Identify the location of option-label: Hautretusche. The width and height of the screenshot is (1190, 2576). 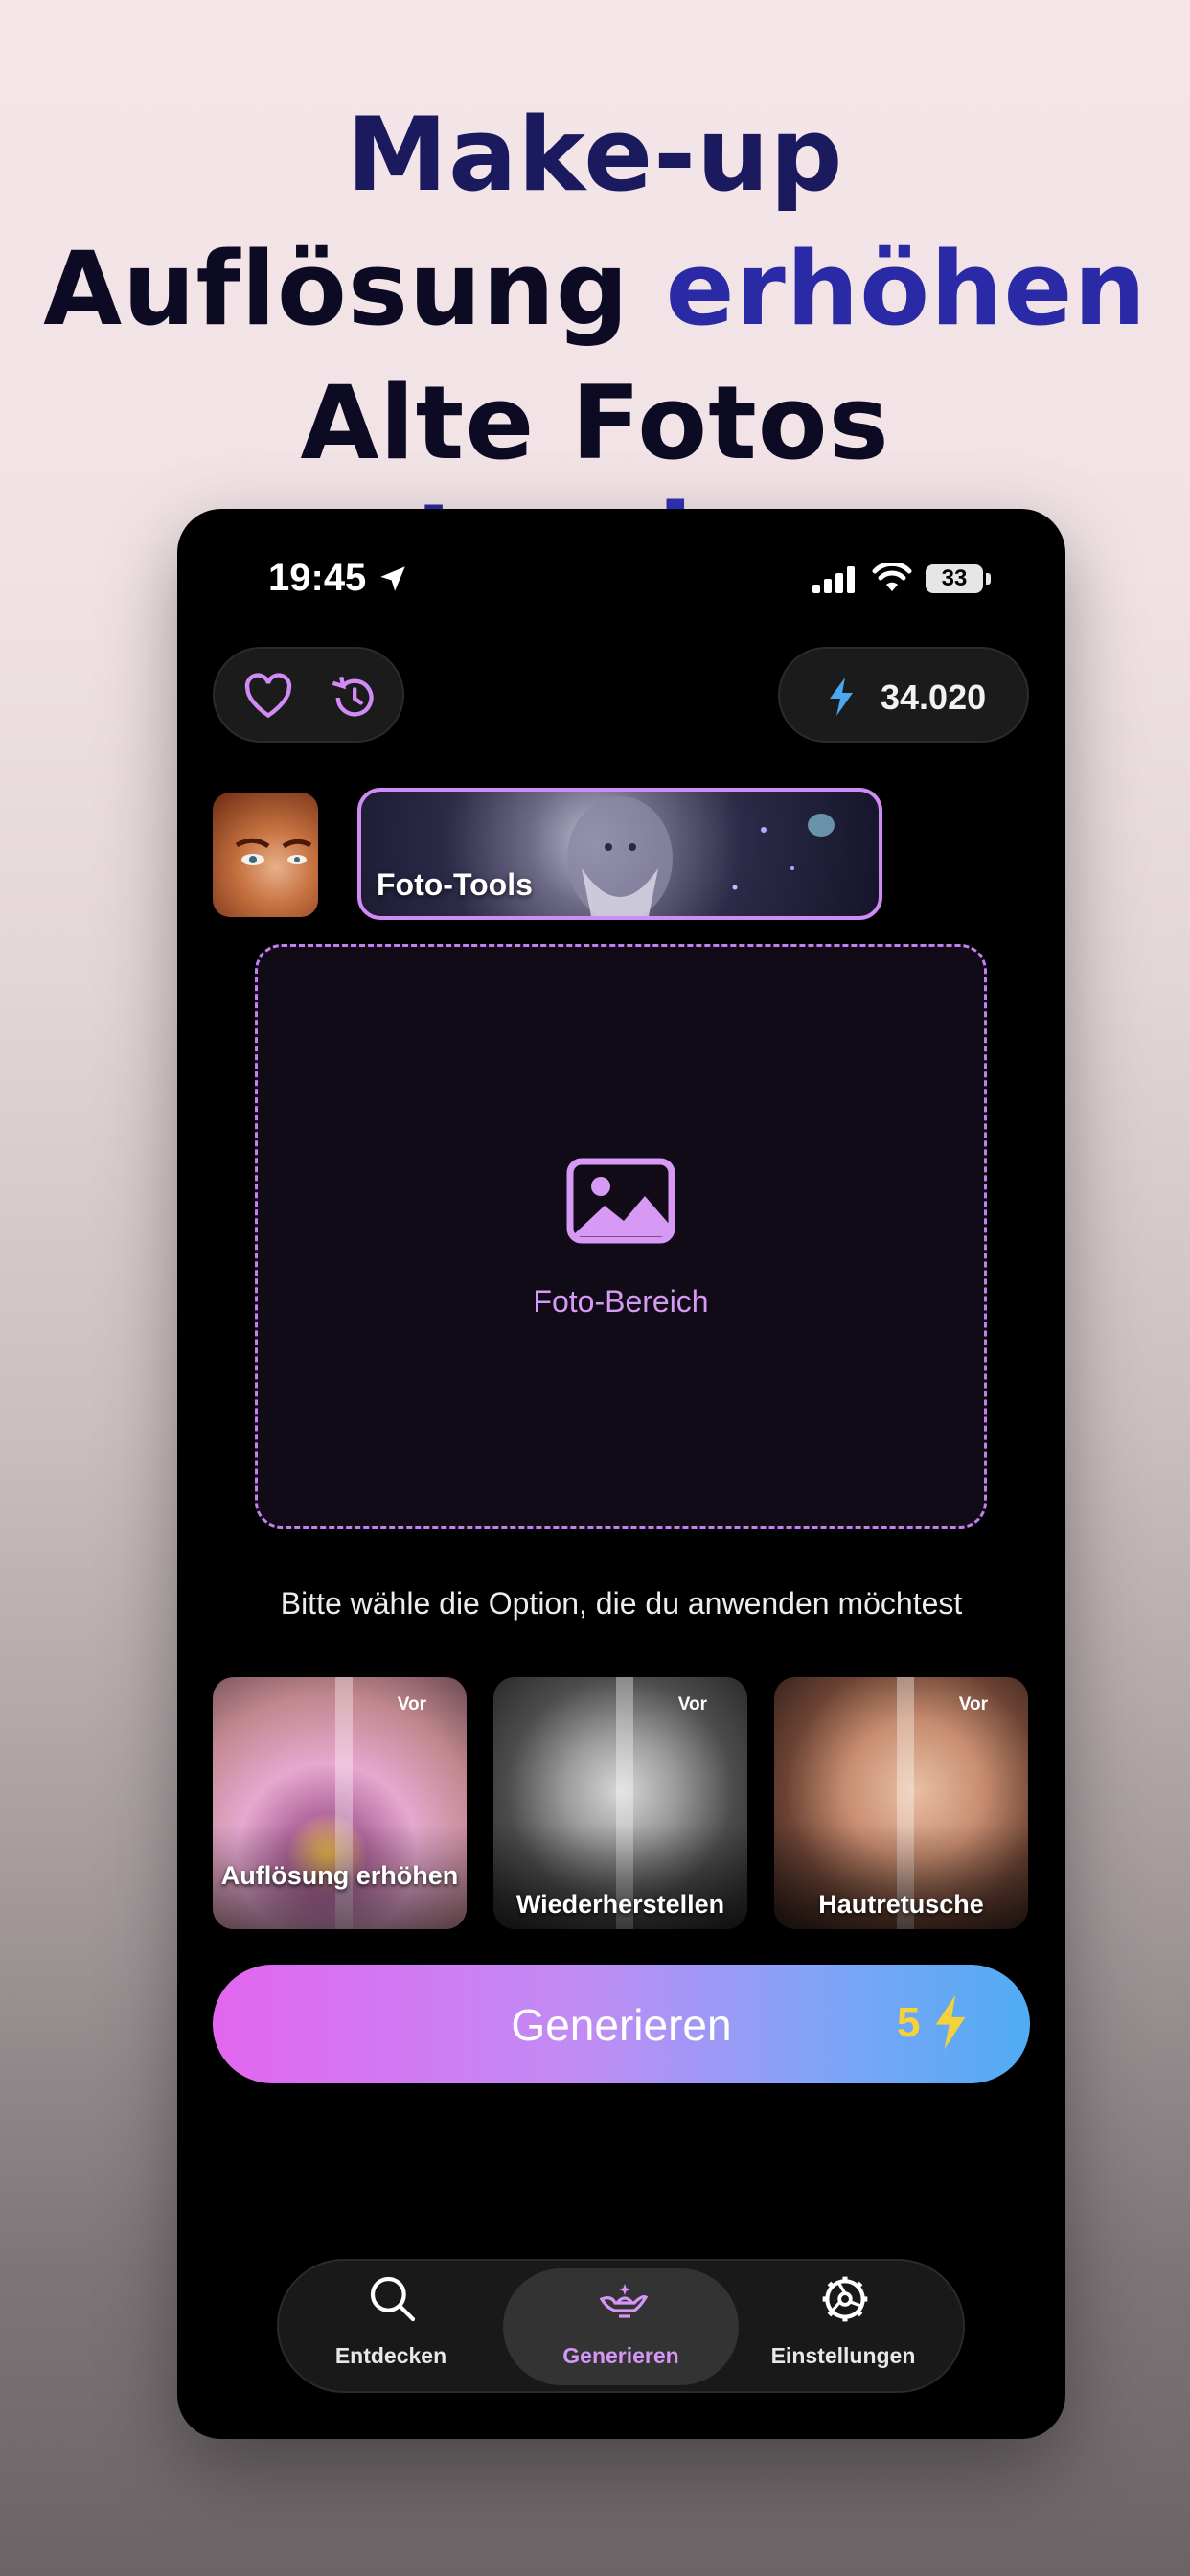
(901, 1904).